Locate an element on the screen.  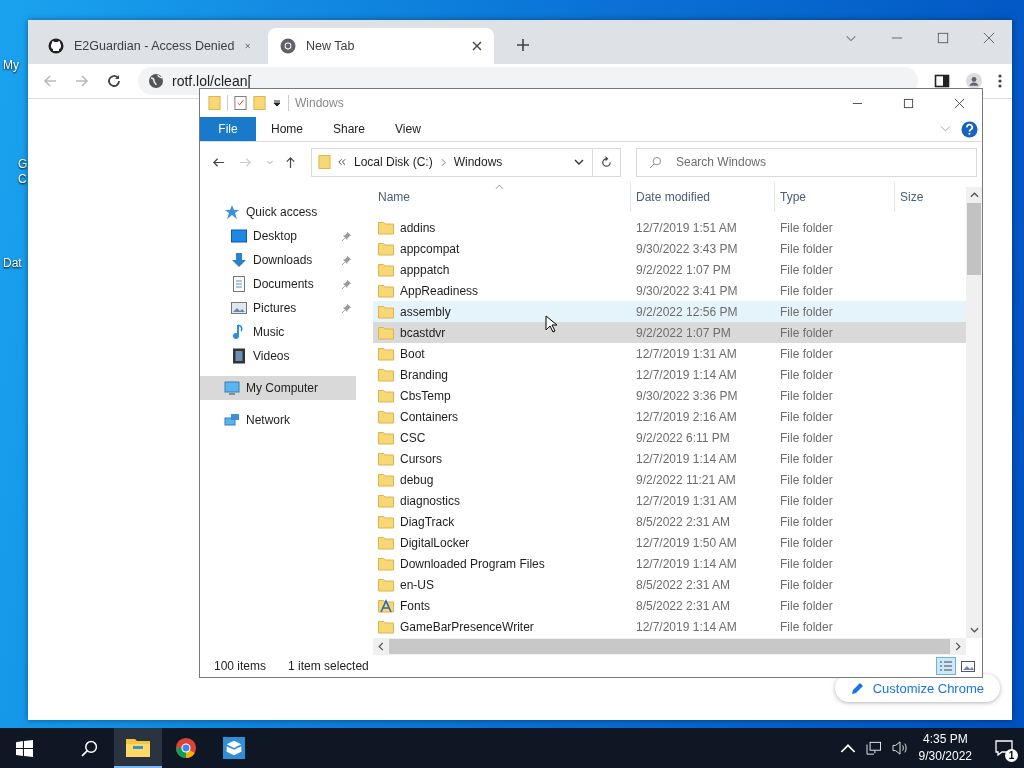
file-row: debug 9/2/2022 11:21 AM File folder is located at coordinates (669, 479).